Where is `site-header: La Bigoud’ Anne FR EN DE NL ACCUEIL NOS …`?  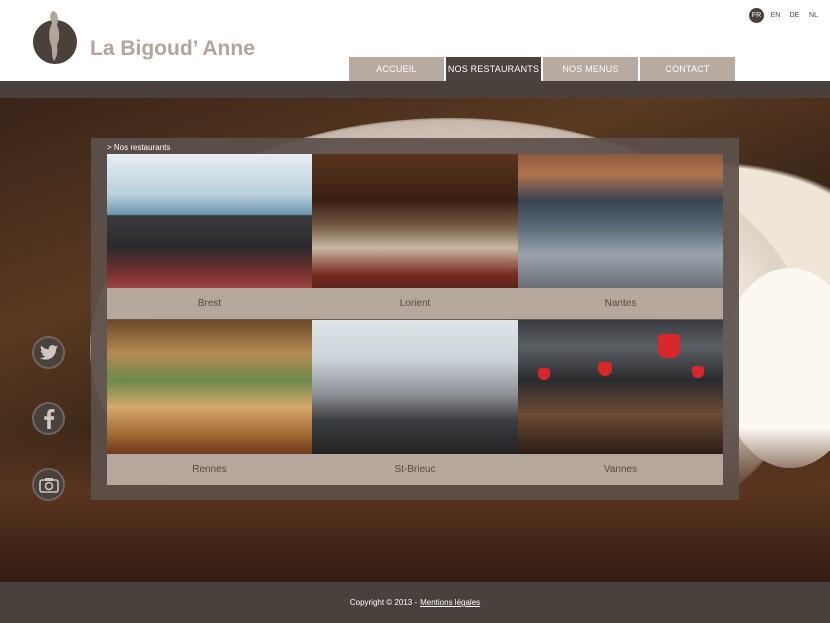
site-header: La Bigoud’ Anne FR EN DE NL ACCUEIL NOS … is located at coordinates (415, 40).